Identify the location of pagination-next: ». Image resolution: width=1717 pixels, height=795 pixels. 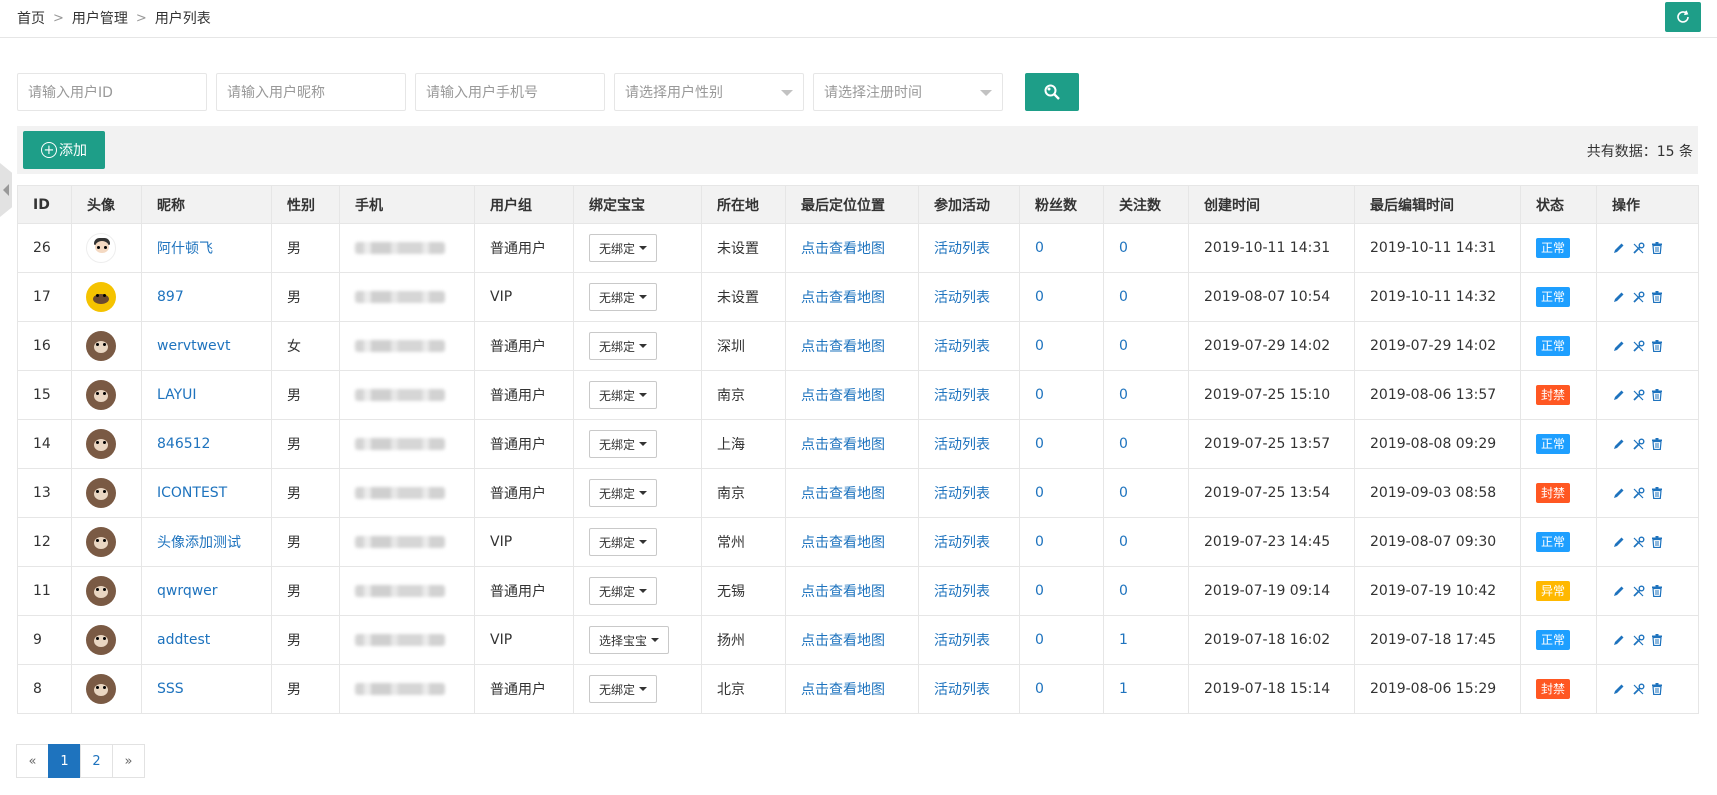
(128, 761).